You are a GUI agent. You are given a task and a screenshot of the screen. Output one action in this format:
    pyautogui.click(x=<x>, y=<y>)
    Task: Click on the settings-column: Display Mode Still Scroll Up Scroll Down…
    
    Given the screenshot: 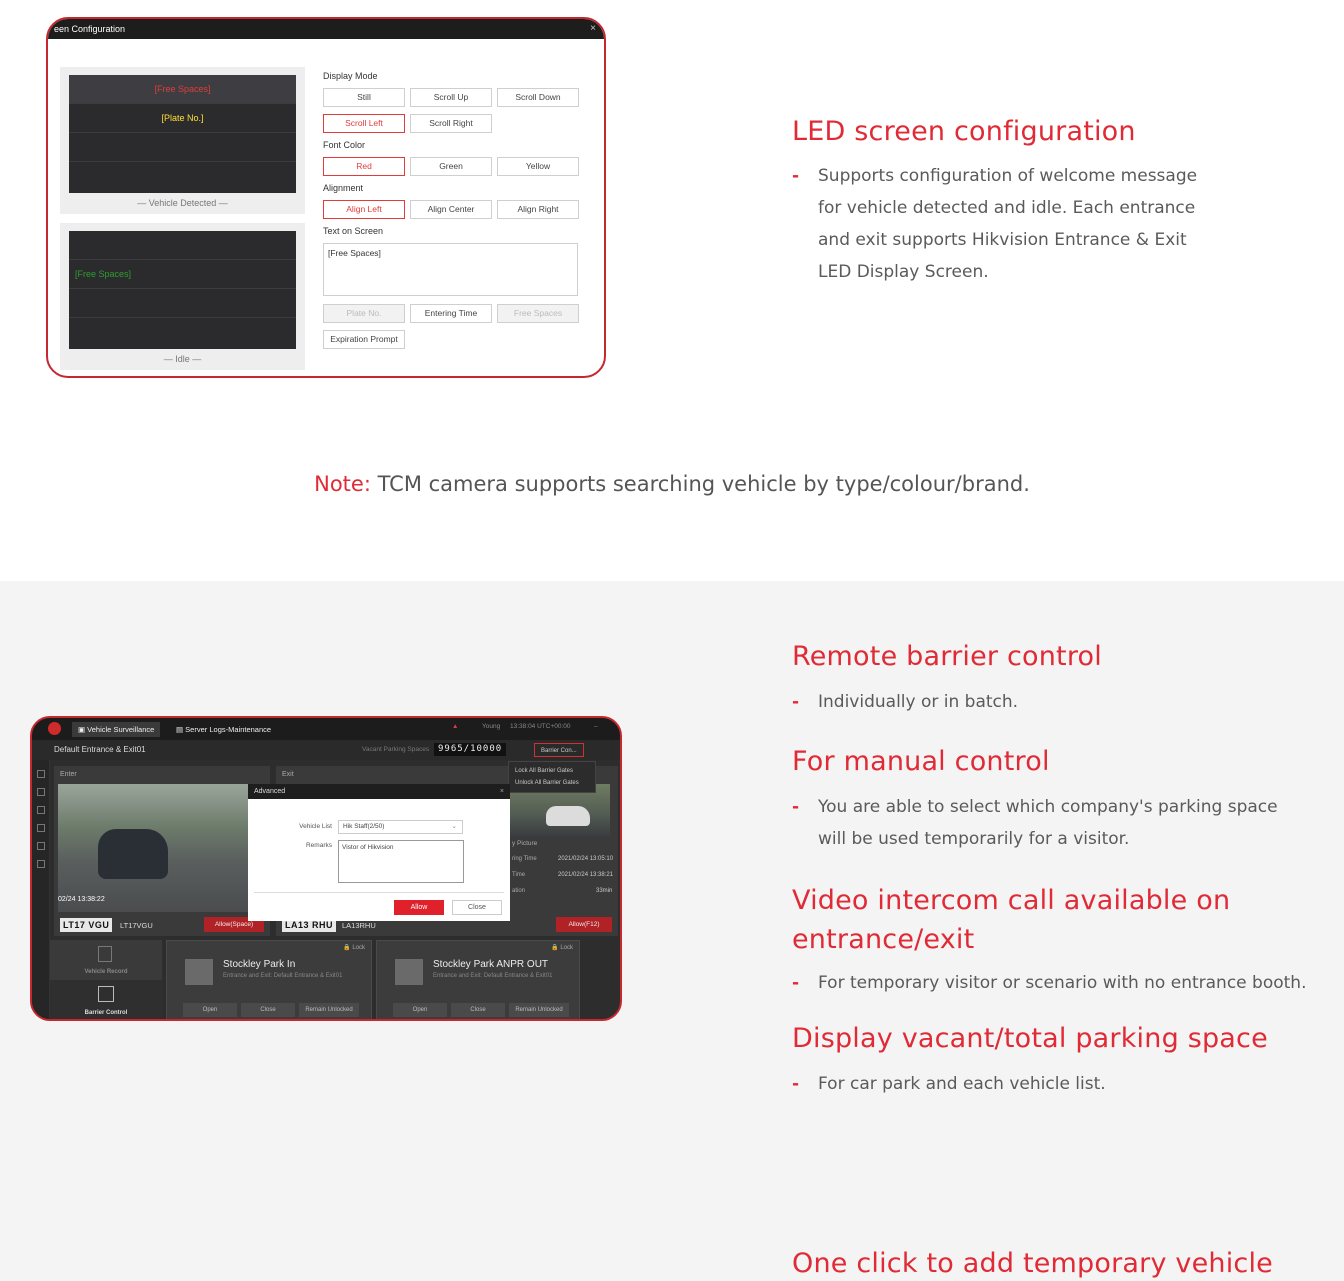 What is the action you would take?
    pyautogui.click(x=453, y=212)
    